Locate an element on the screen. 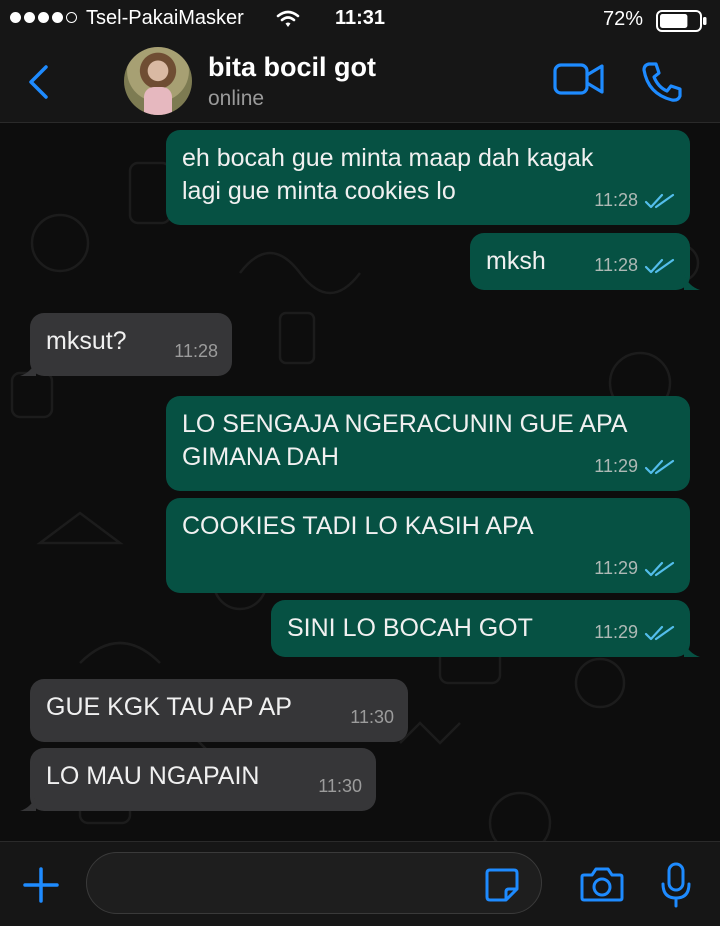 The height and width of the screenshot is (926, 720). outgoing-message: mksh 11:28 is located at coordinates (585, 261).